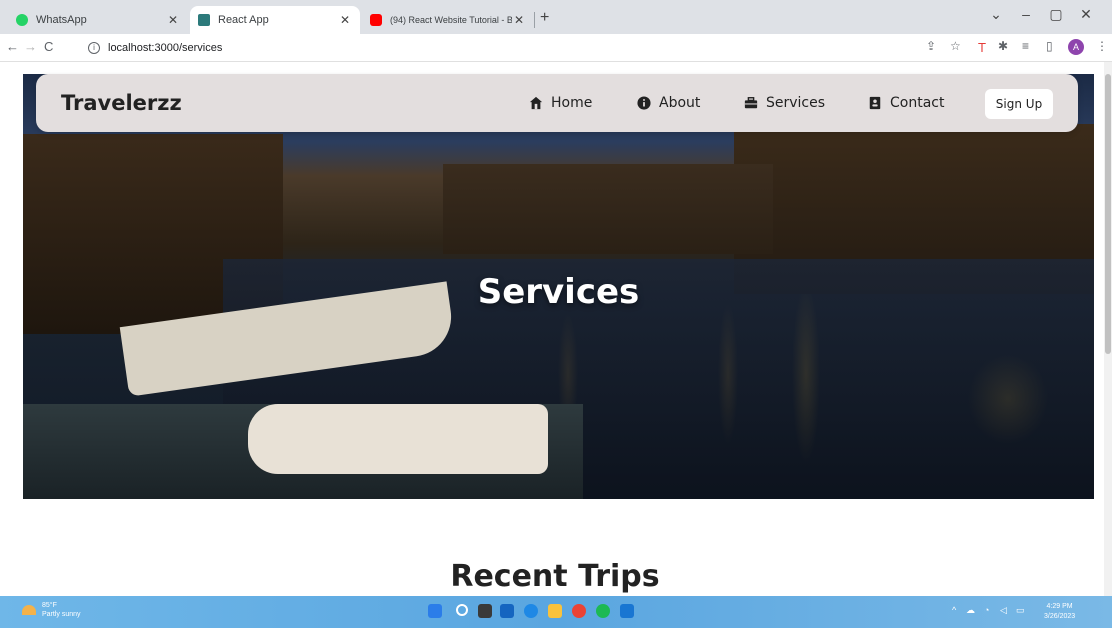 The width and height of the screenshot is (1112, 628). I want to click on battery-icon: ▭, so click(1020, 610).